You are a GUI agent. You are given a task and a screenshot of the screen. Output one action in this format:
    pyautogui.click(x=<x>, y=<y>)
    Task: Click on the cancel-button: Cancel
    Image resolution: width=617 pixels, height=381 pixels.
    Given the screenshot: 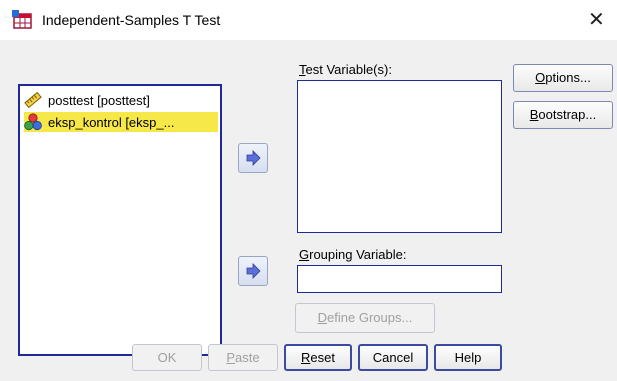 What is the action you would take?
    pyautogui.click(x=393, y=357)
    